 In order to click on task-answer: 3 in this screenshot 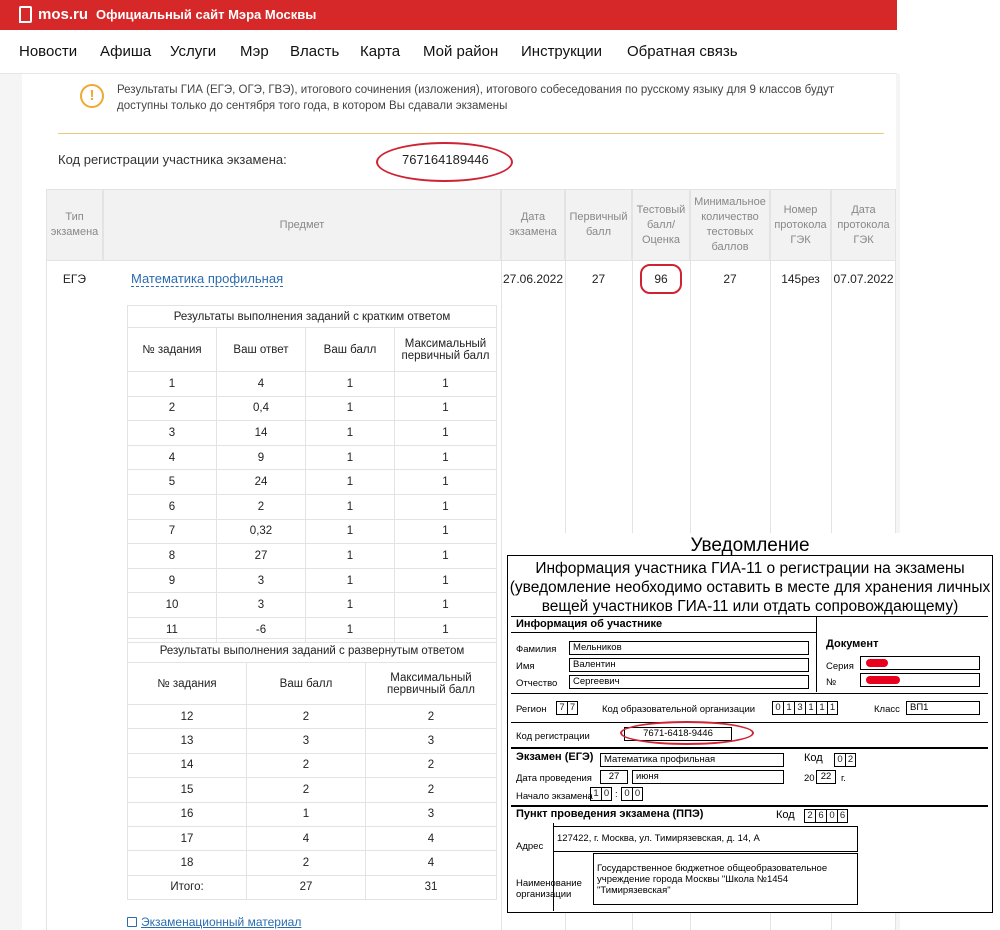, I will do `click(261, 580)`.